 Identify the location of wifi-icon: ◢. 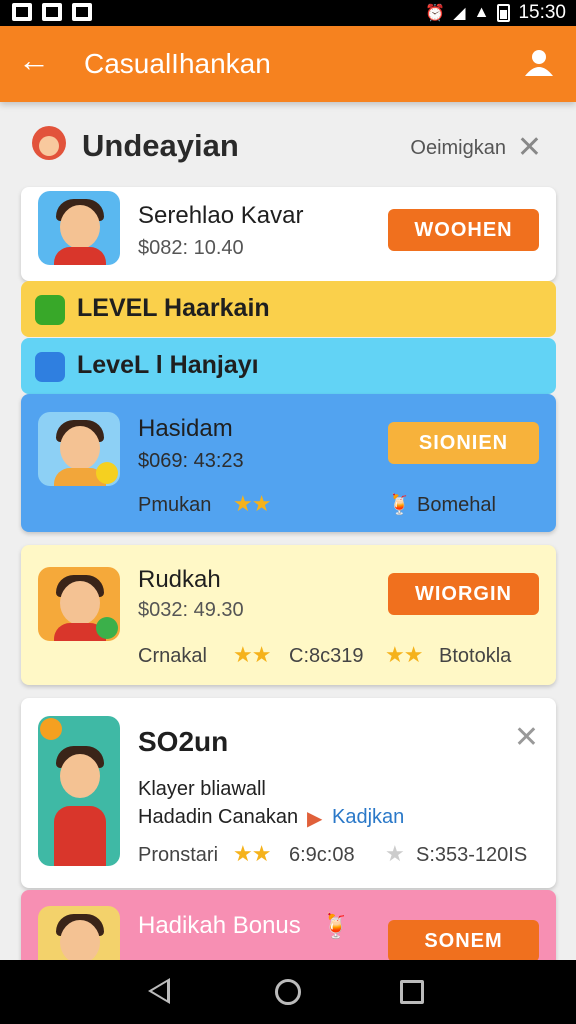
(459, 13).